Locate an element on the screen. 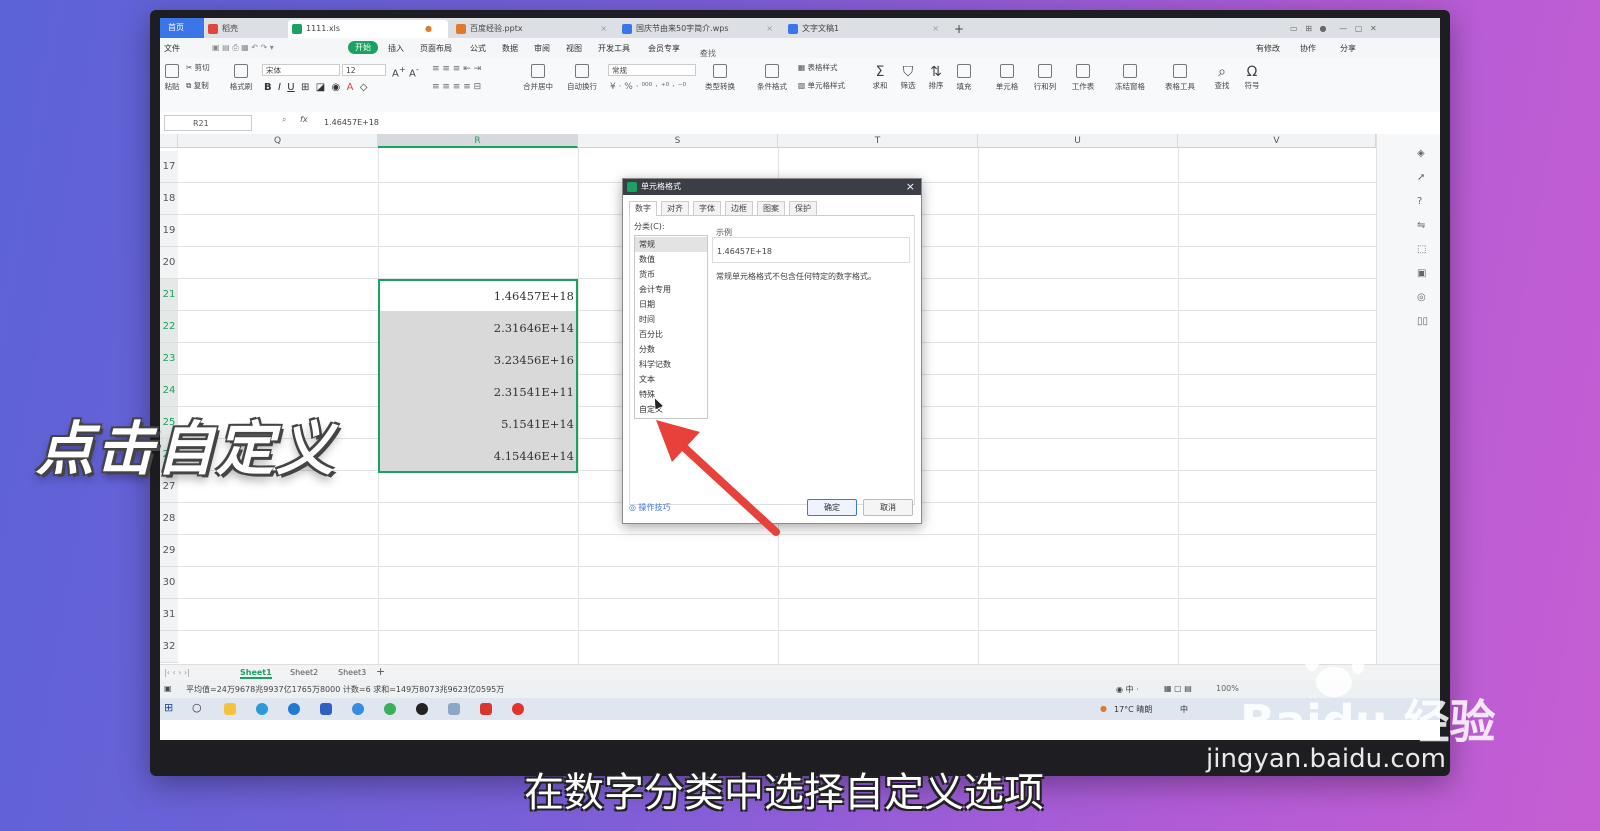 This screenshot has height=831, width=1600. sort-button: ⇅ 排序 is located at coordinates (936, 77).